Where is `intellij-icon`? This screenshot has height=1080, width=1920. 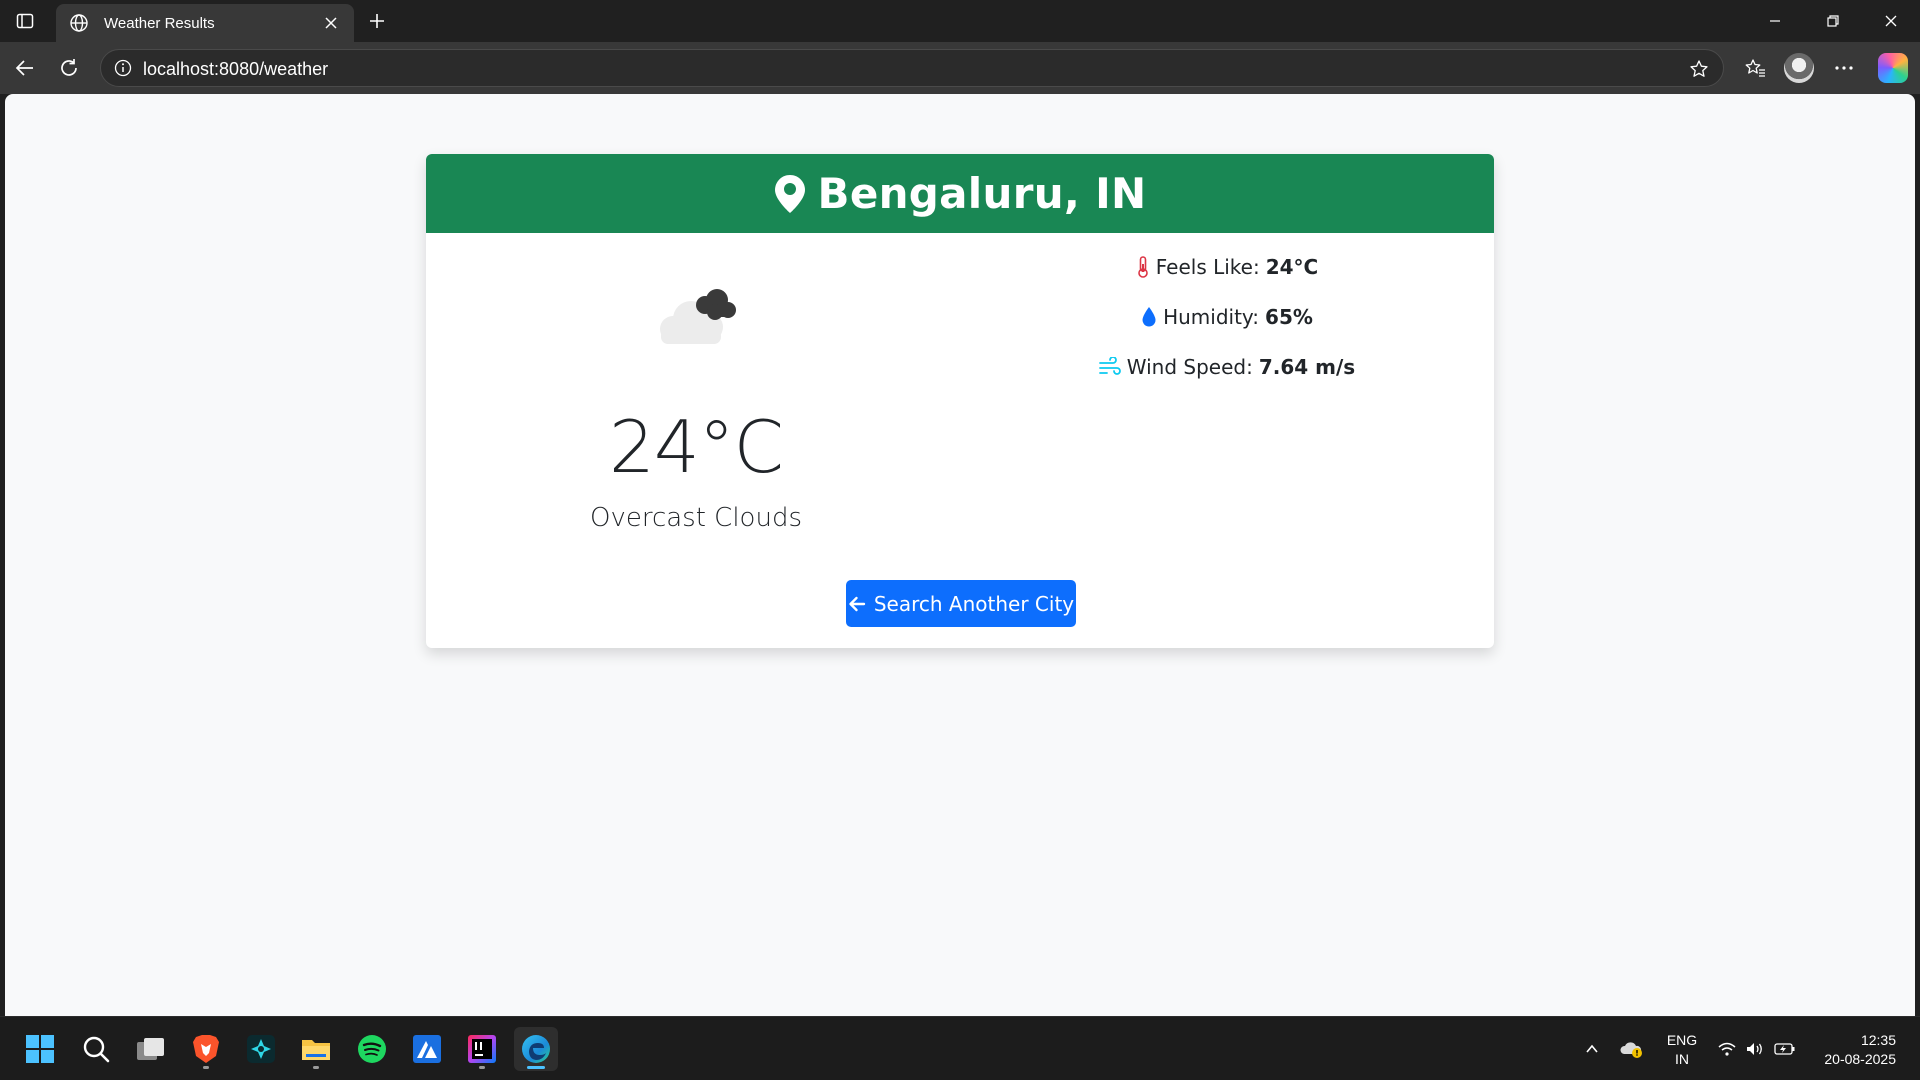
intellij-icon is located at coordinates (482, 1049).